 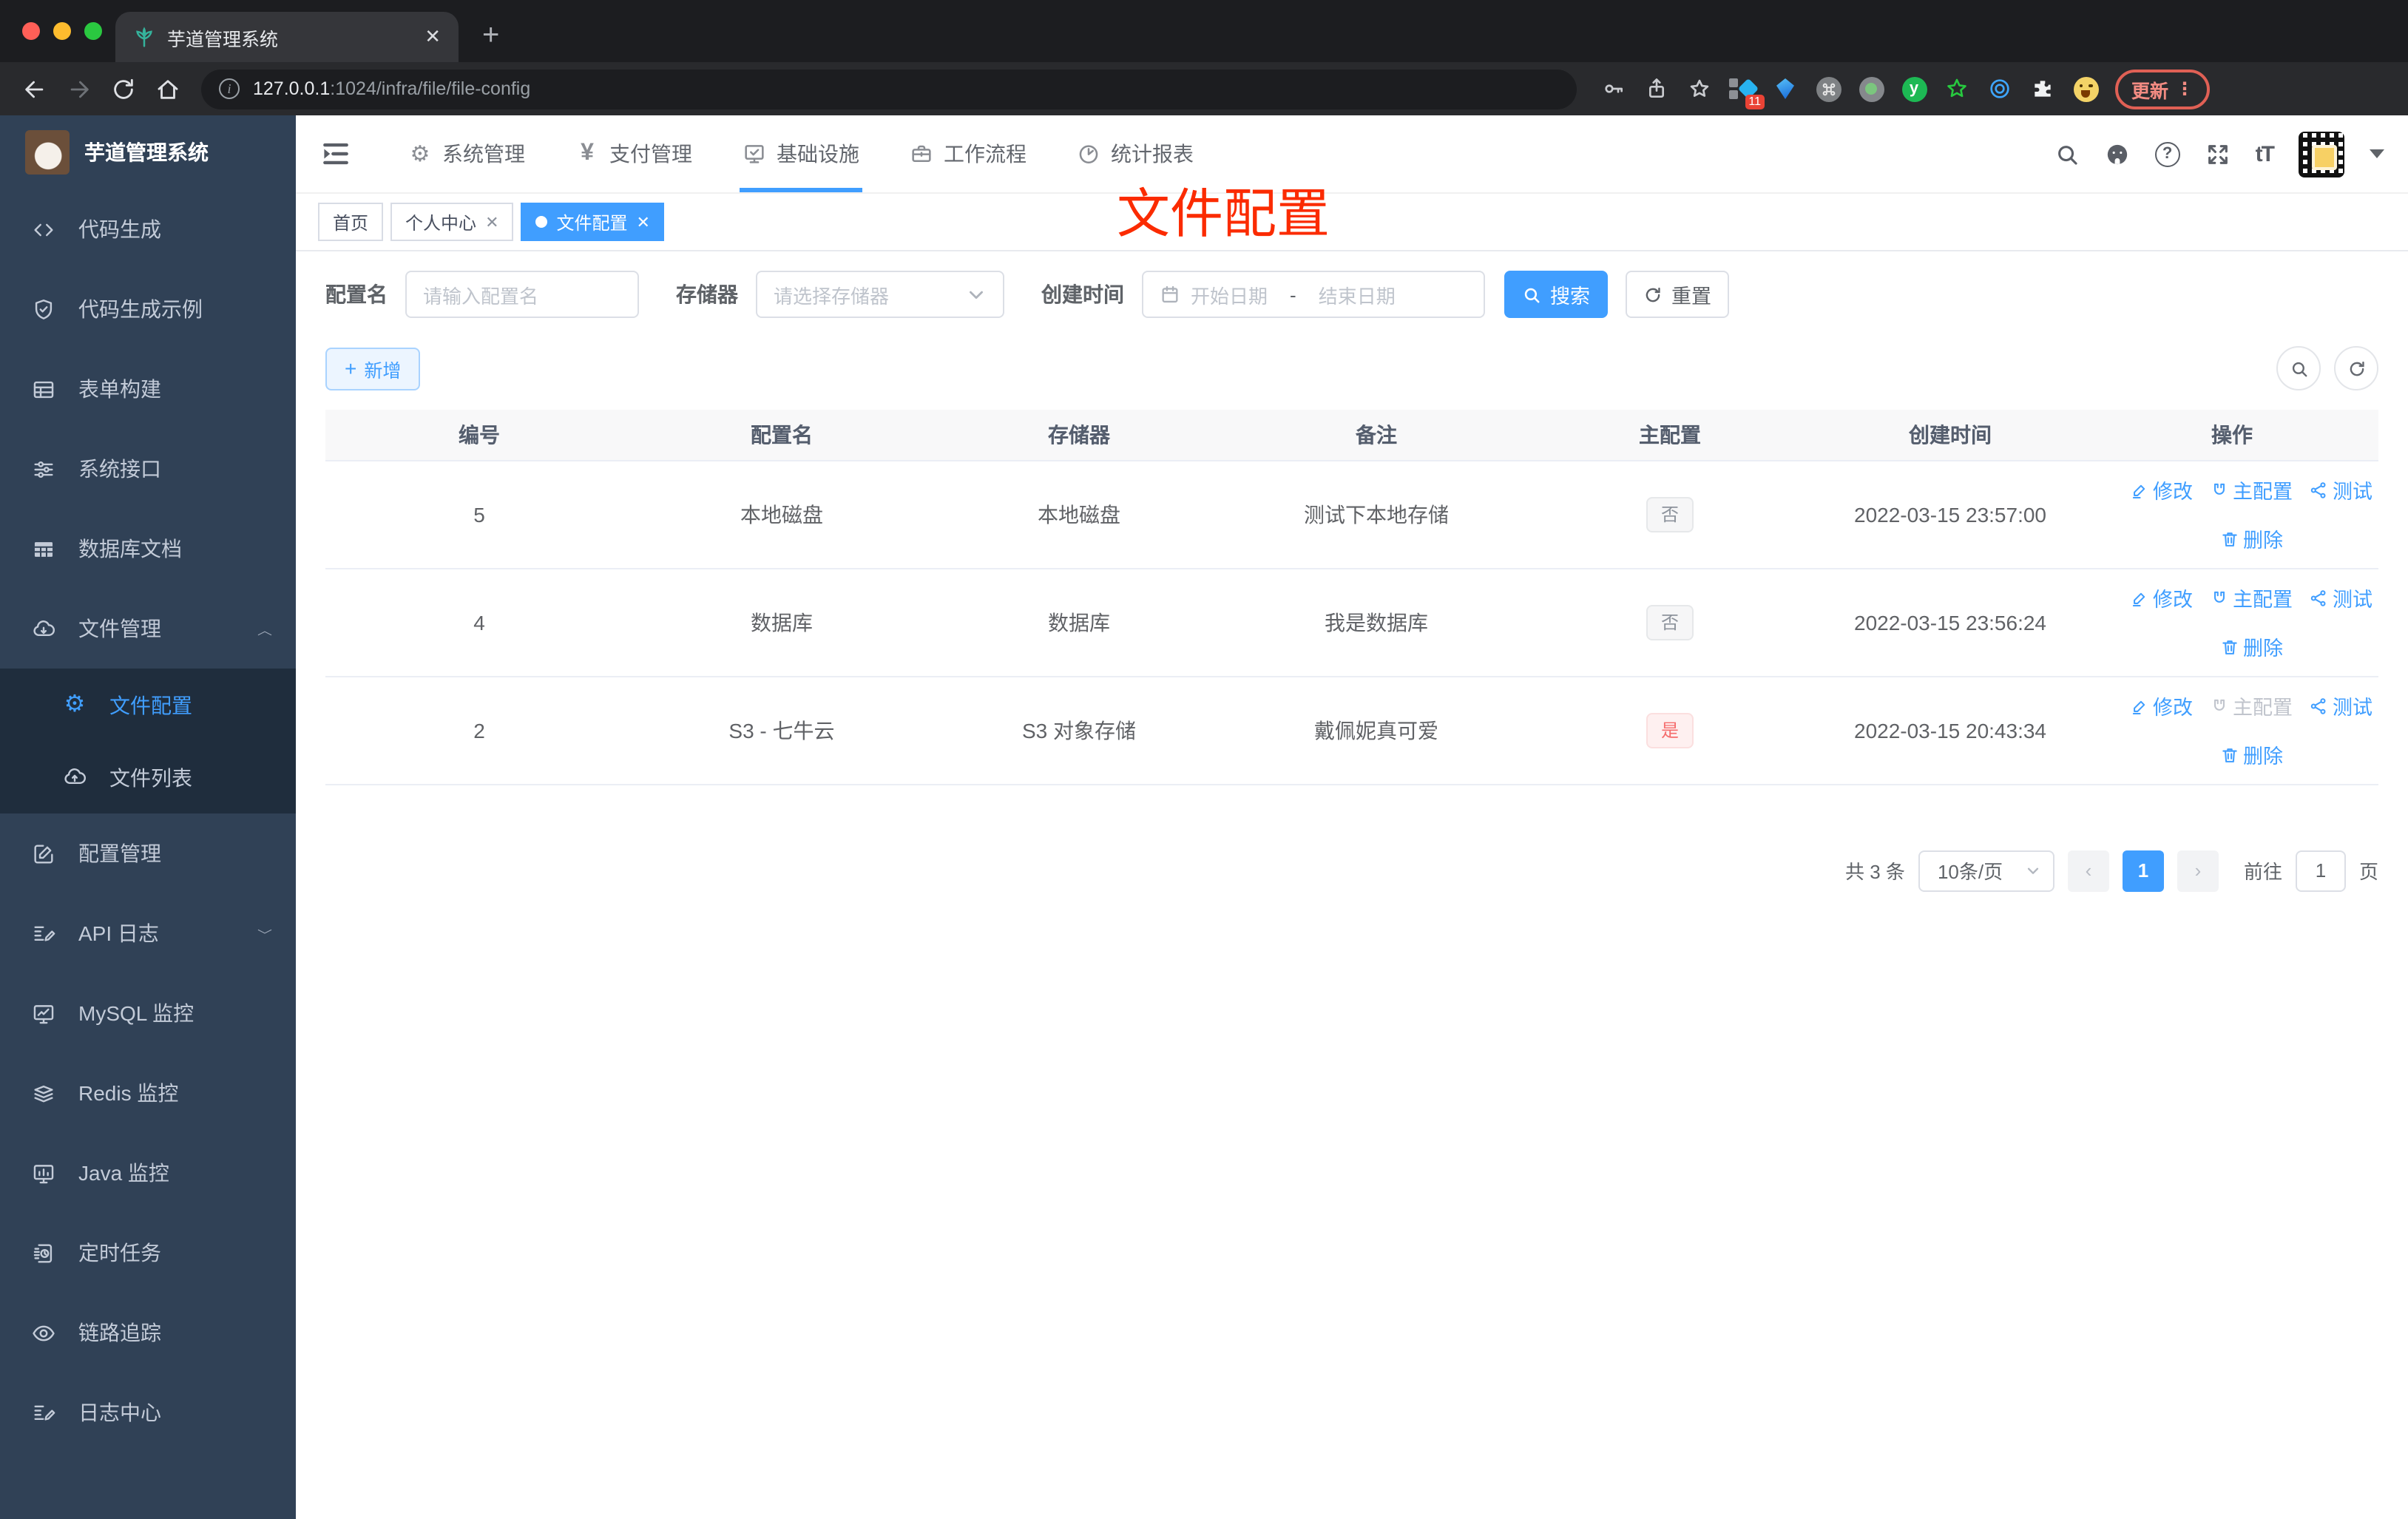 I want to click on password-key-icon, so click(x=1613, y=88).